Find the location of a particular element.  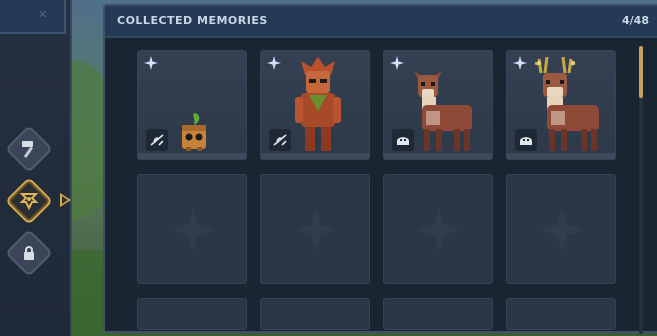

collection-count: 4/48 is located at coordinates (635, 20).